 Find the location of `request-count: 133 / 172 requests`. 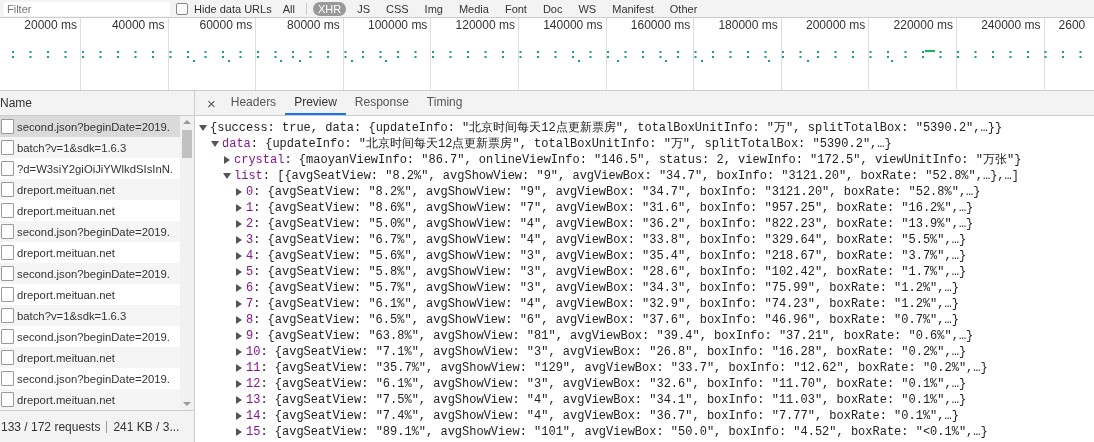

request-count: 133 / 172 requests is located at coordinates (51, 426).